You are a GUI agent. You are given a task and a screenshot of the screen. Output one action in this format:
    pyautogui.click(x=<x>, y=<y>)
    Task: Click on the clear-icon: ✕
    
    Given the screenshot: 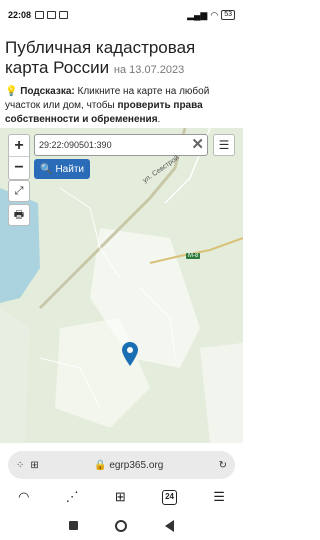 What is the action you would take?
    pyautogui.click(x=197, y=145)
    